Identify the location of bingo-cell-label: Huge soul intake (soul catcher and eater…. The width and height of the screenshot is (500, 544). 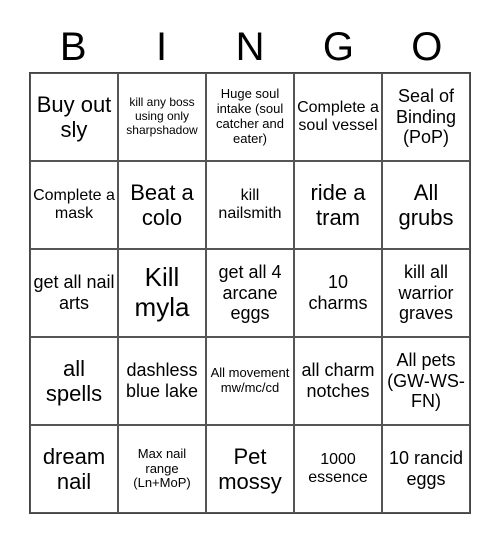
(250, 116).